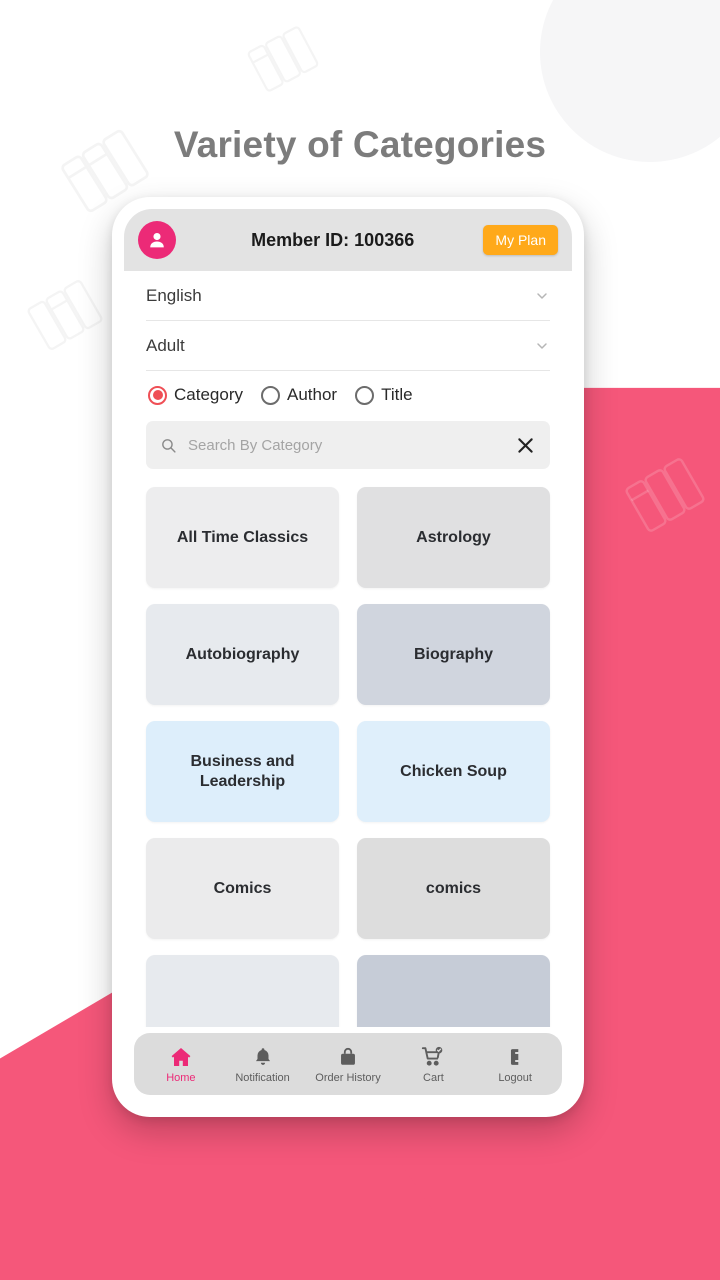  I want to click on nav-item-home: Home, so click(181, 1064).